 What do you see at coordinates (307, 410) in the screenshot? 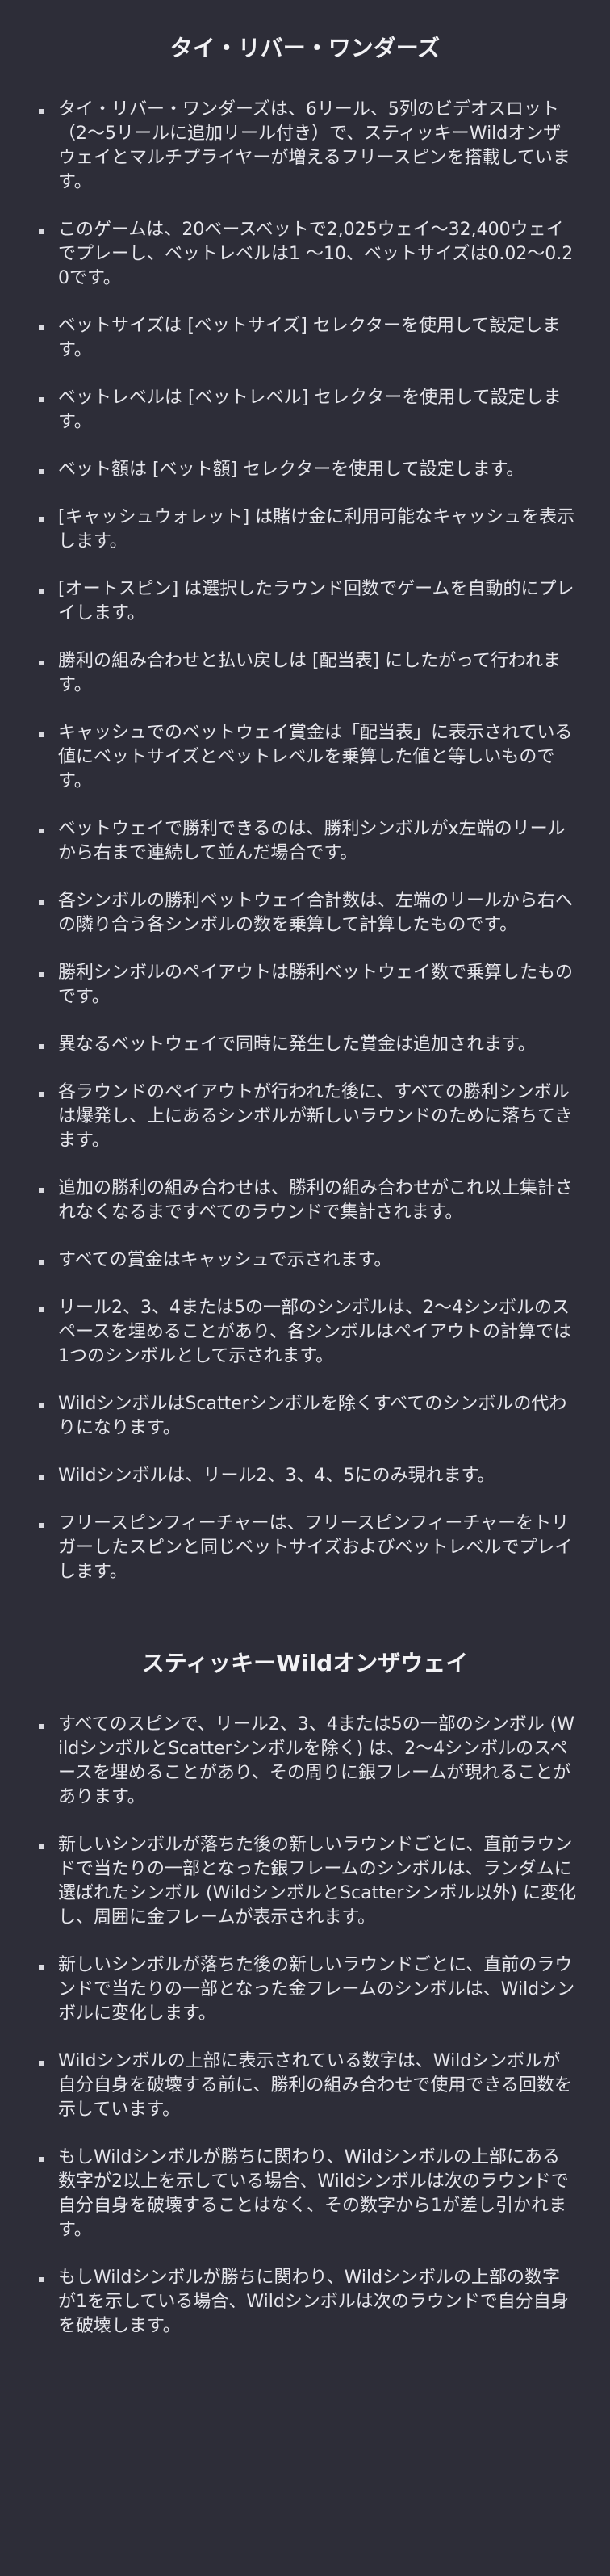
I see `list-item: ベットレベルは [ベットレベル] セレクターを使用して設定します。` at bounding box center [307, 410].